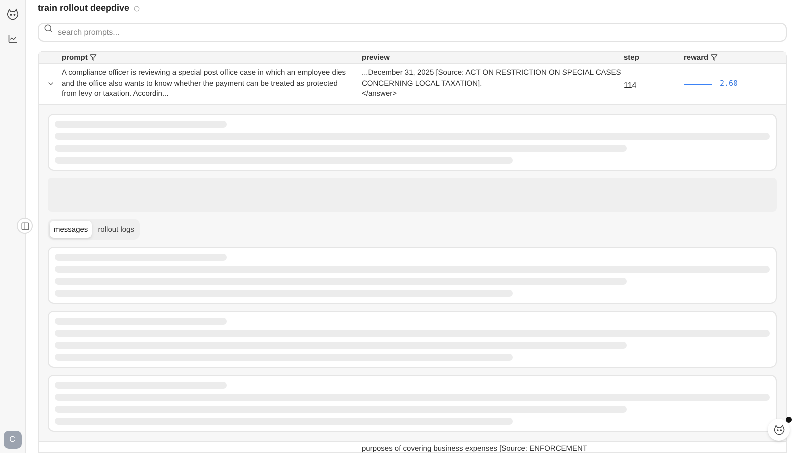 The height and width of the screenshot is (453, 800). I want to click on sidebar-toggle-button, so click(25, 226).